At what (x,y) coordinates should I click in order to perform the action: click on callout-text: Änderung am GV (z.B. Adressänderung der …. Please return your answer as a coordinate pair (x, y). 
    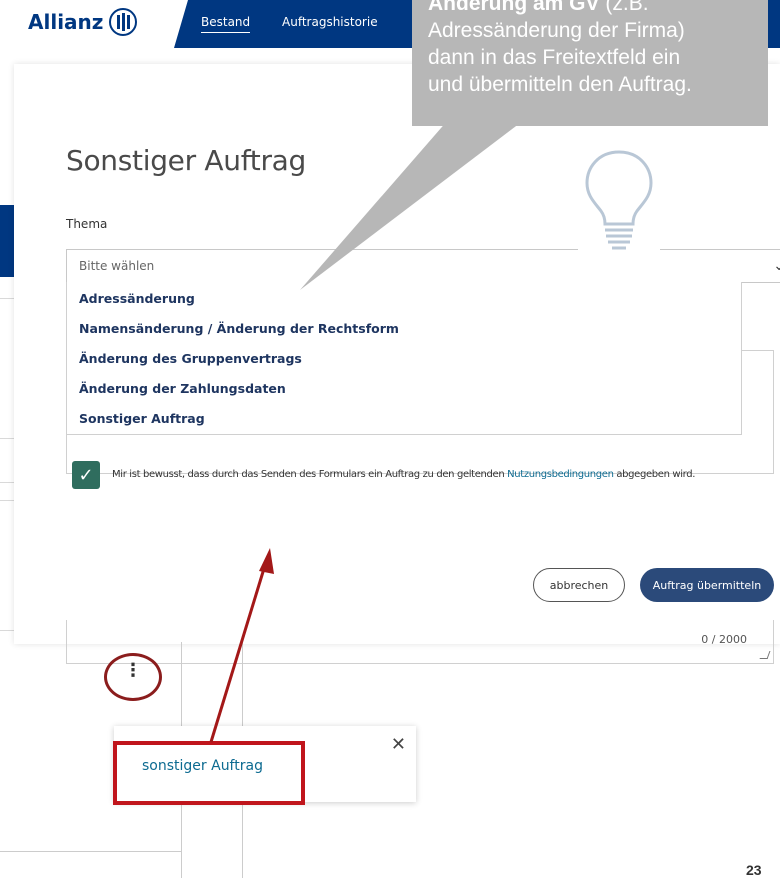
    Looking at the image, I should click on (598, 49).